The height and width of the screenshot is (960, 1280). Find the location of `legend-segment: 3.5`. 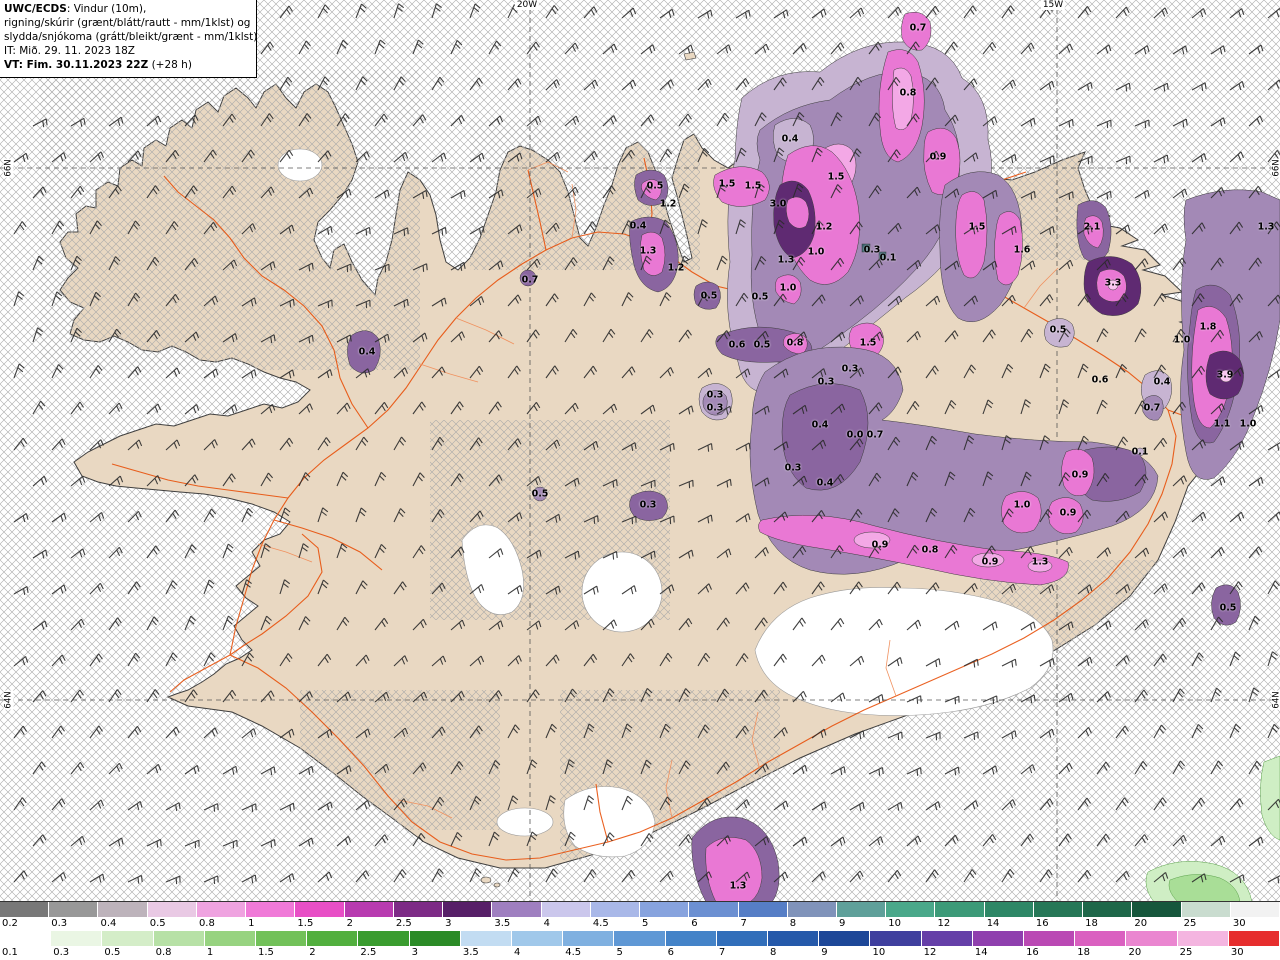

legend-segment: 3.5 is located at coordinates (517, 916).